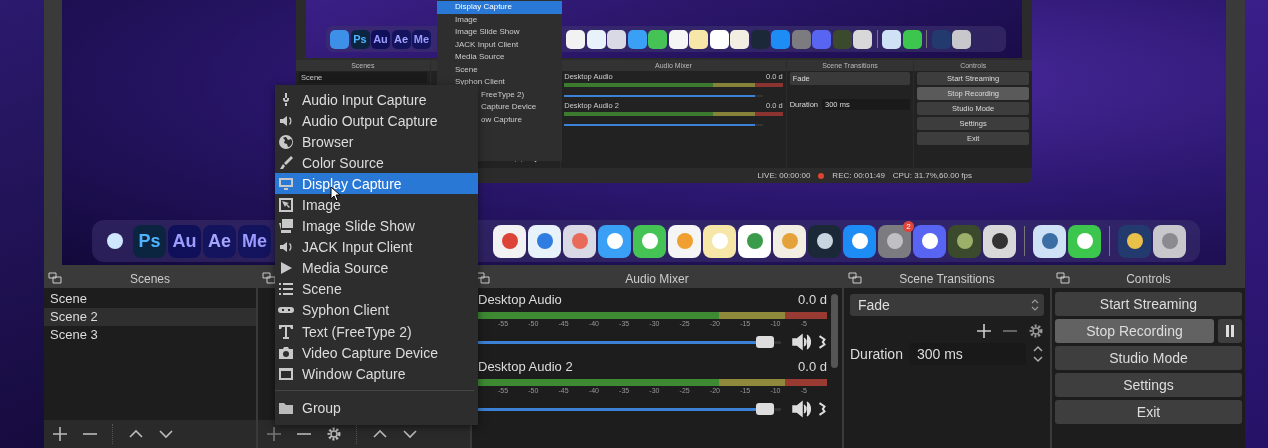 Image resolution: width=1268 pixels, height=448 pixels. I want to click on panel-title: Audio Mixer, so click(657, 278).